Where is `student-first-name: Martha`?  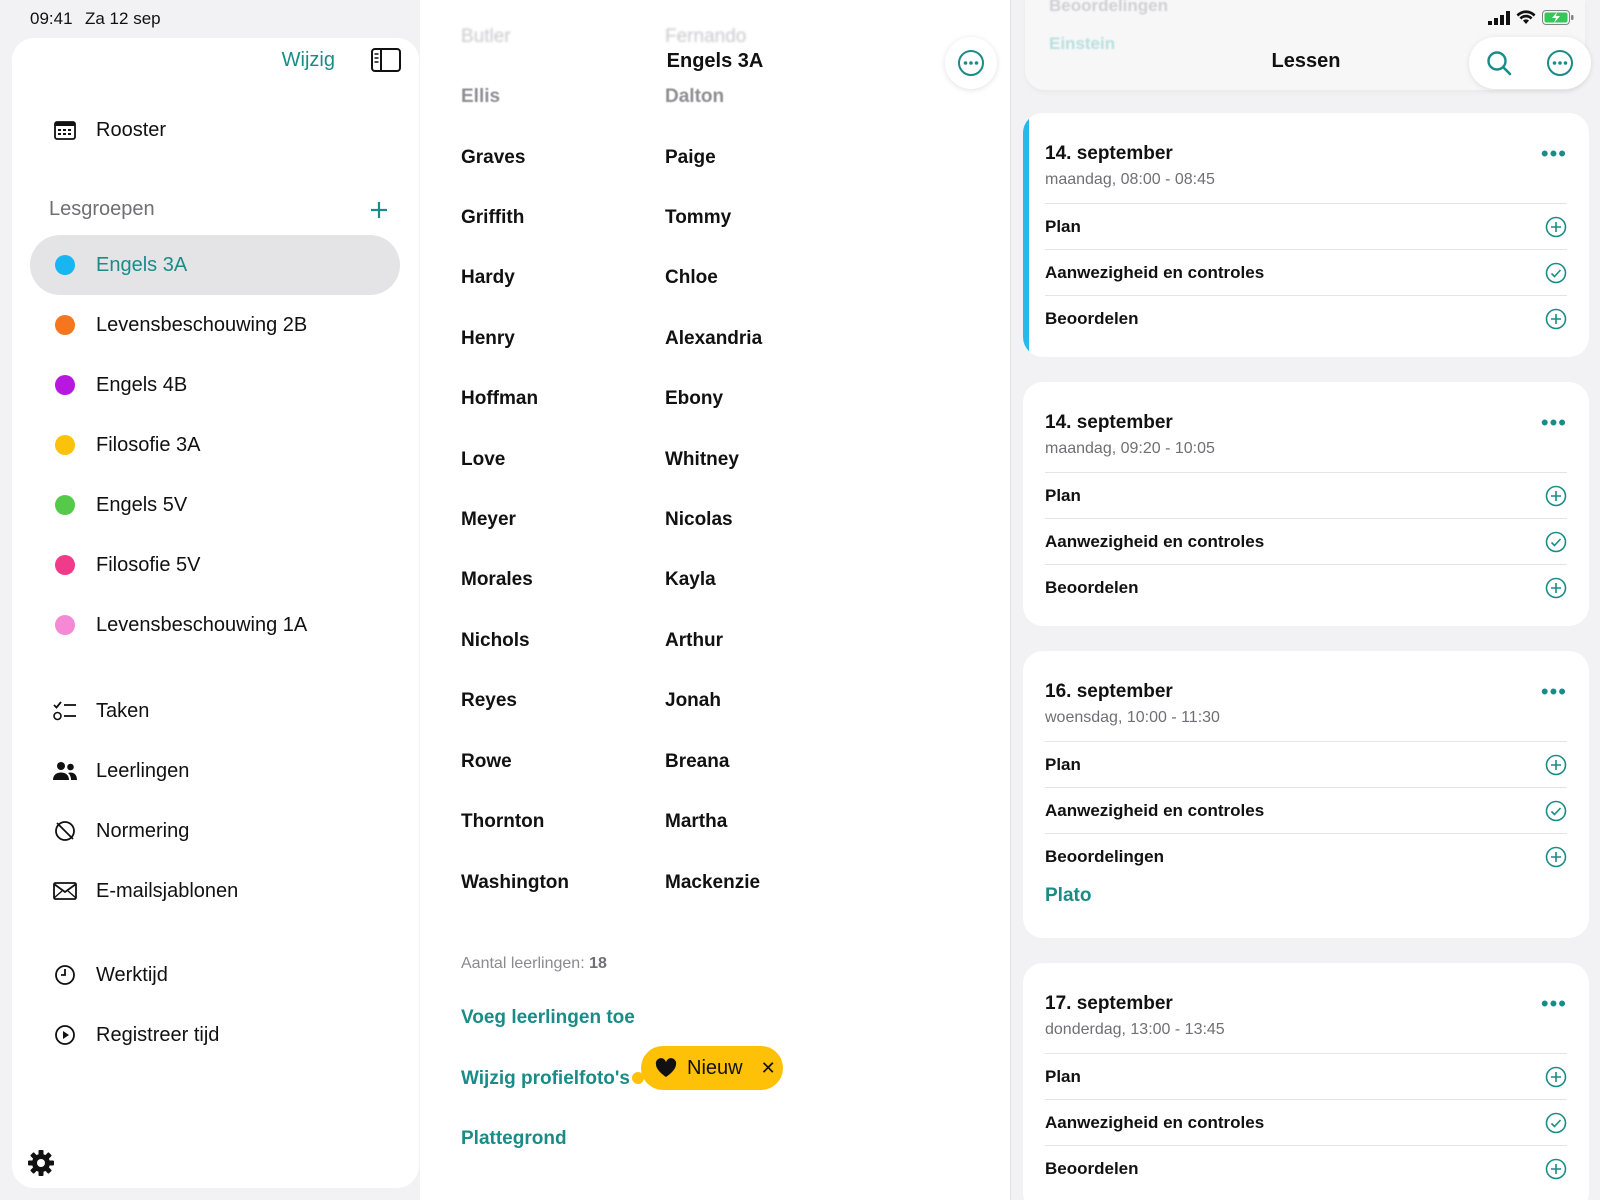
student-first-name: Martha is located at coordinates (696, 821).